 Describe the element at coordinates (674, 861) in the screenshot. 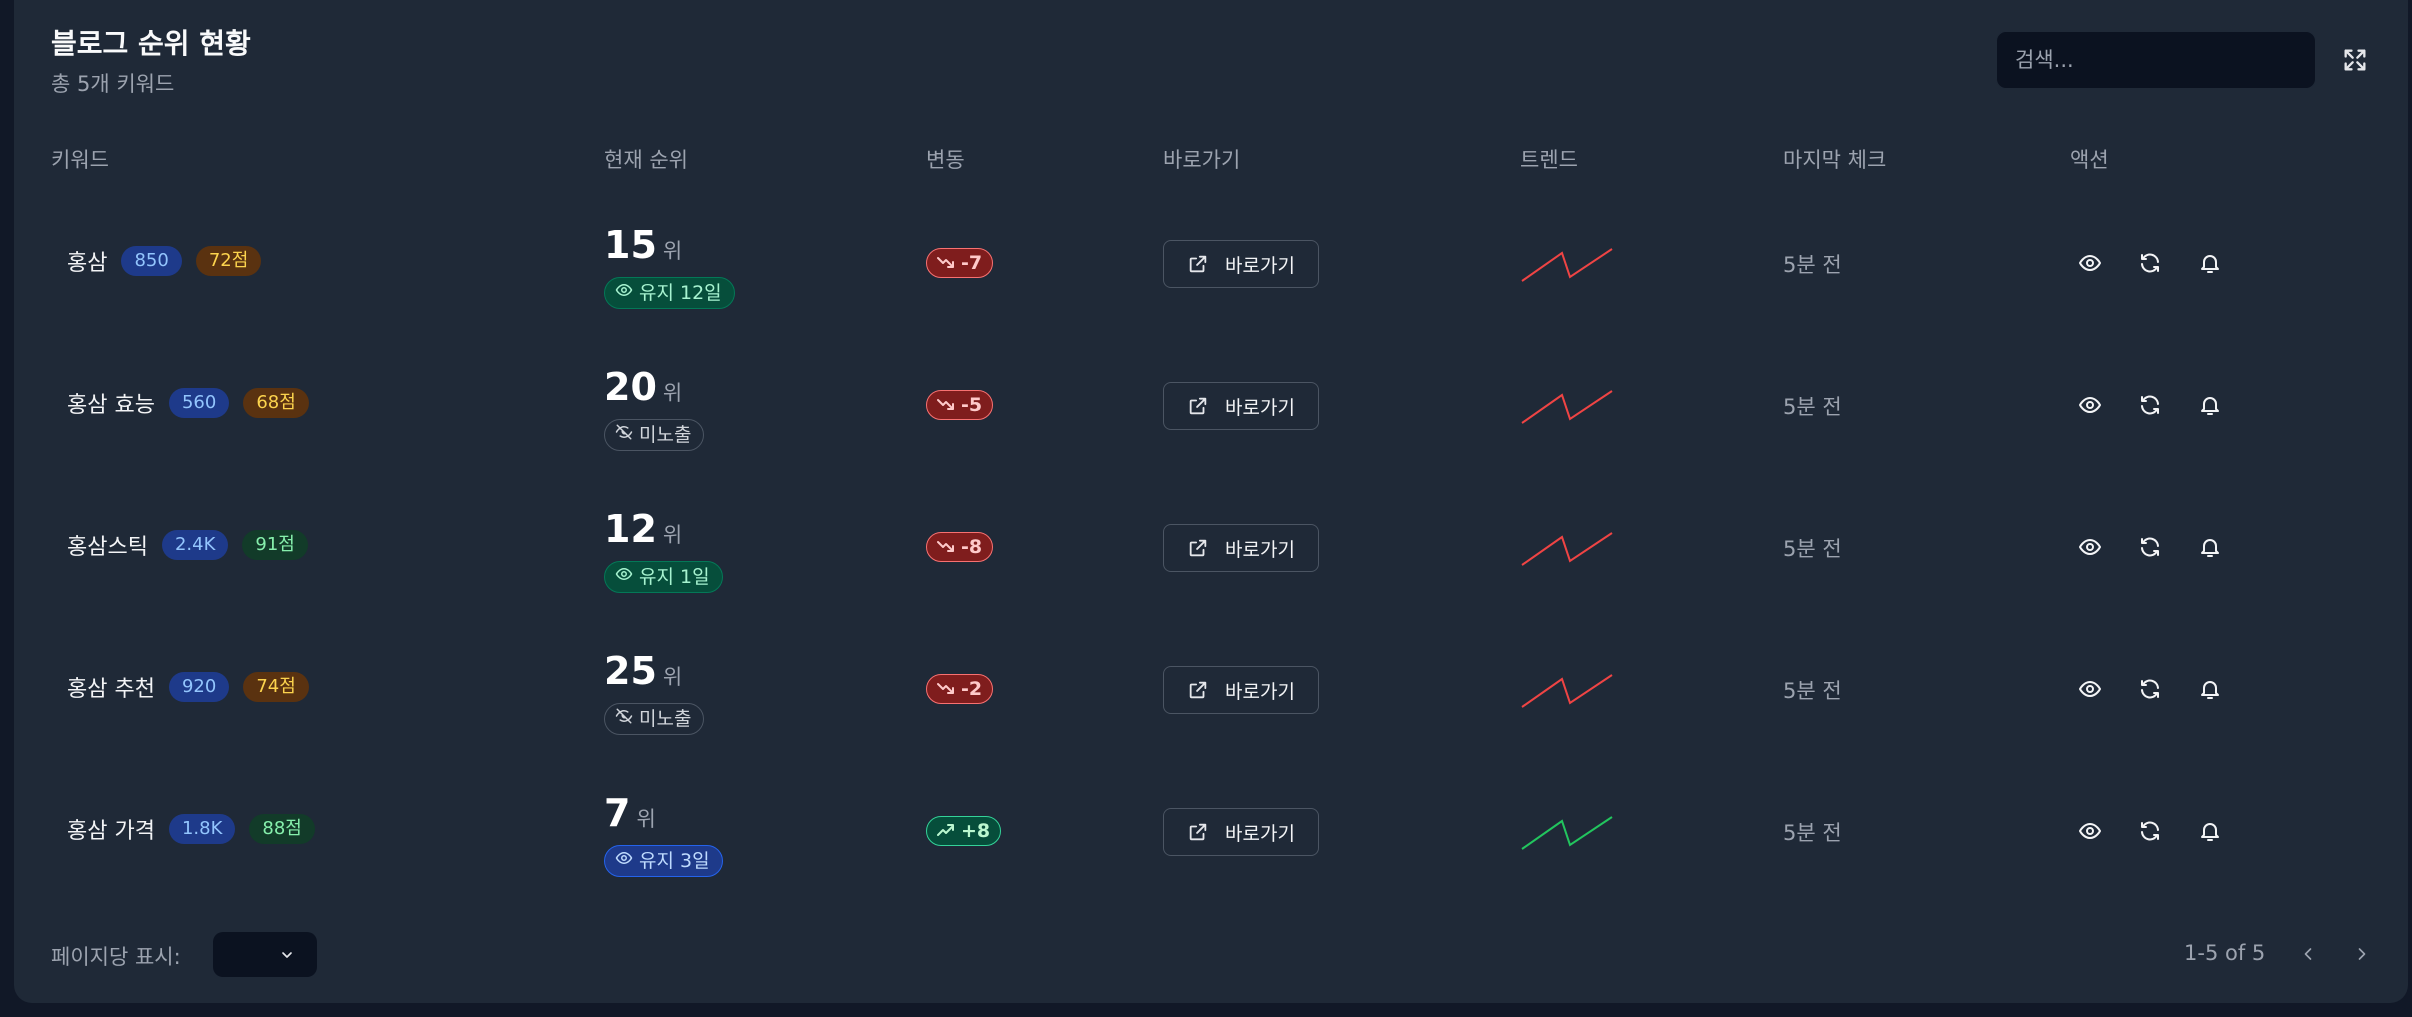

I see `rank-status-text: 유지 3일` at that location.